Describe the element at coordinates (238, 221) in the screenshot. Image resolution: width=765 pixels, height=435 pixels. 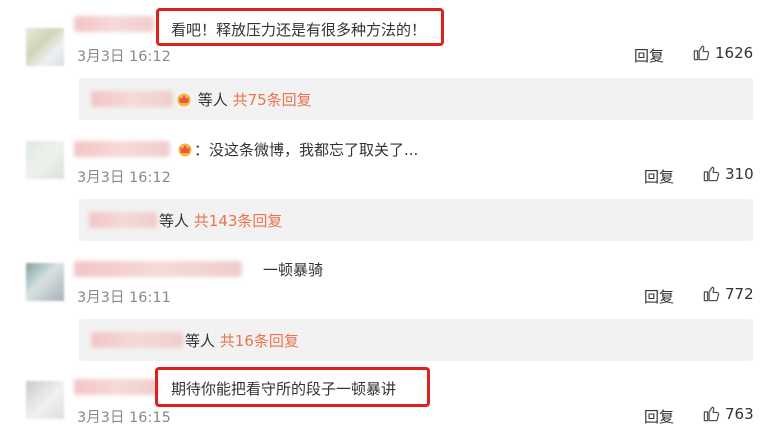
I see `sub-replies-count: 共143条回复` at that location.